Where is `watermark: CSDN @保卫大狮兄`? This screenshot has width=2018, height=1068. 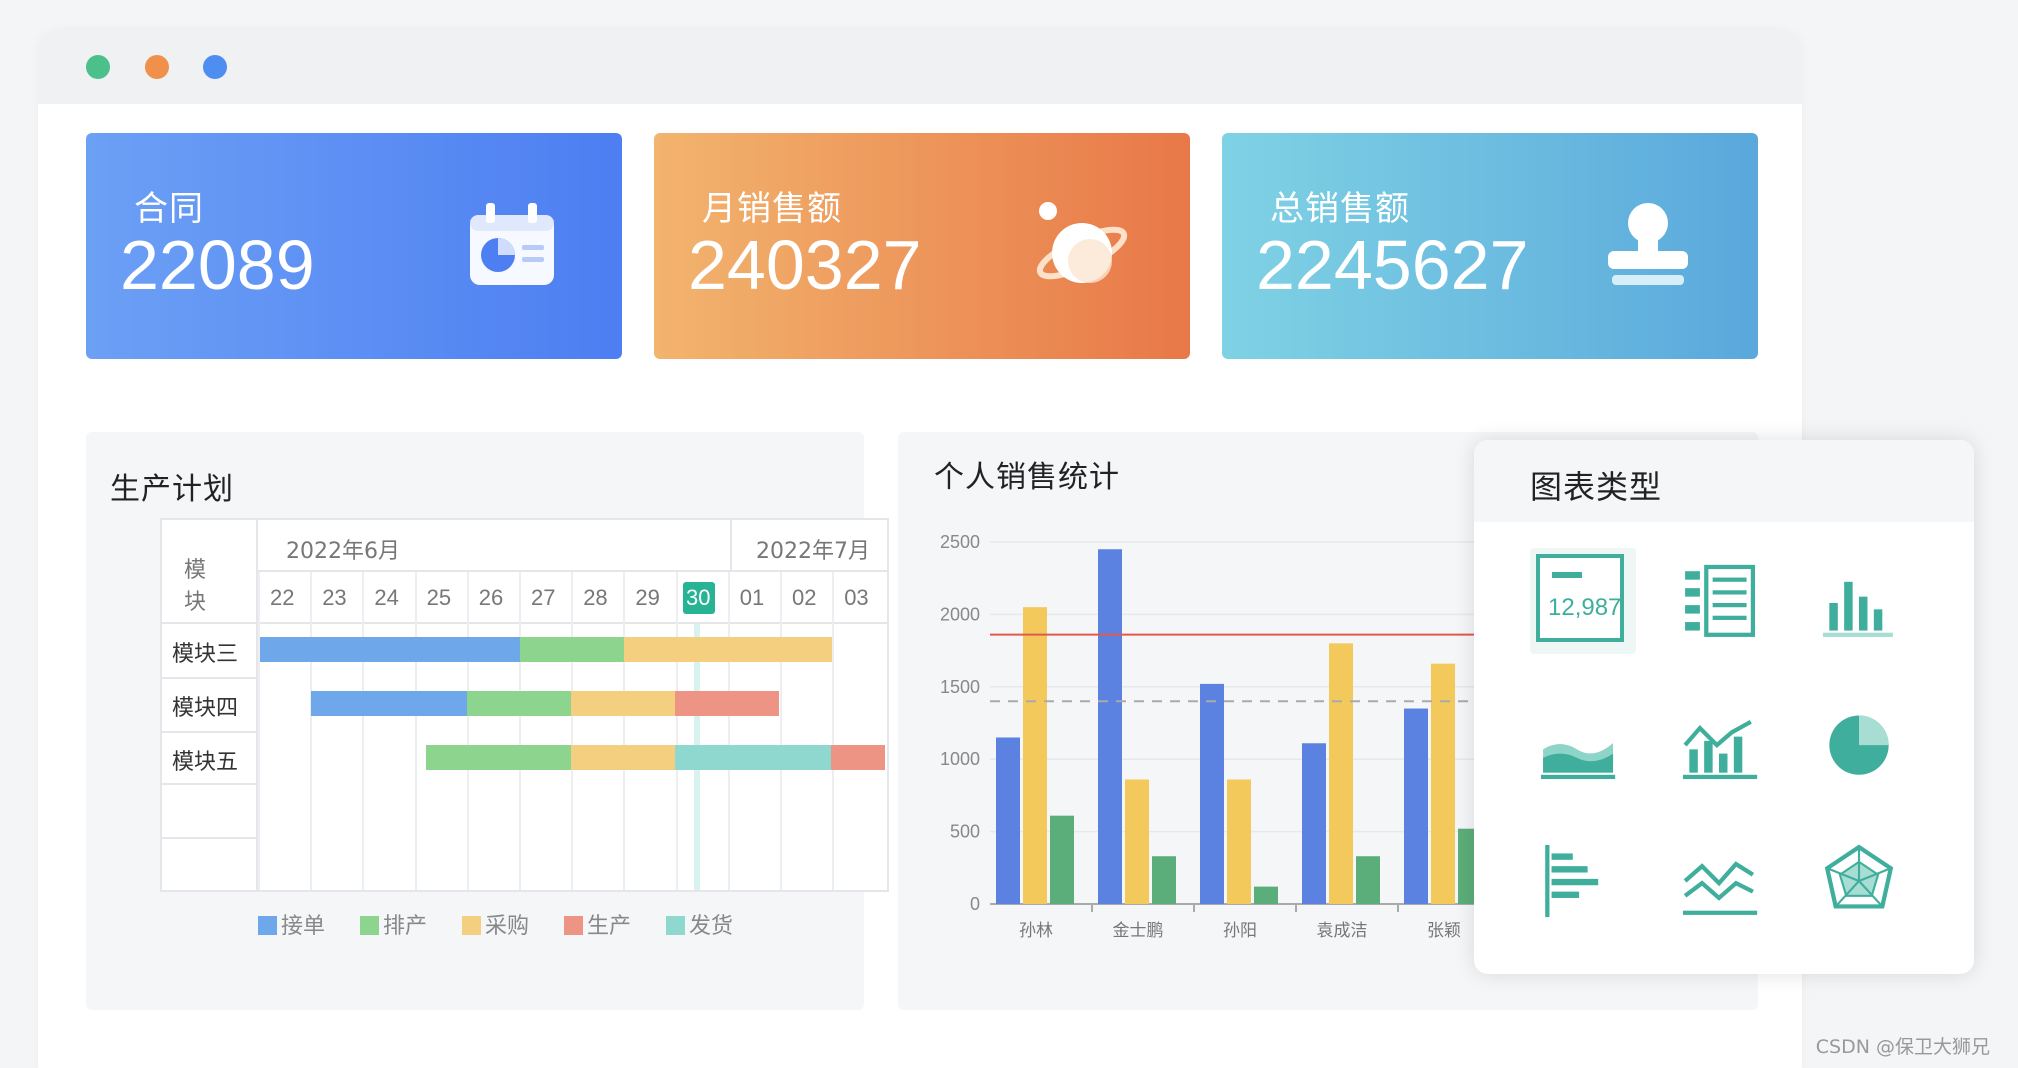 watermark: CSDN @保卫大狮兄 is located at coordinates (1902, 1047).